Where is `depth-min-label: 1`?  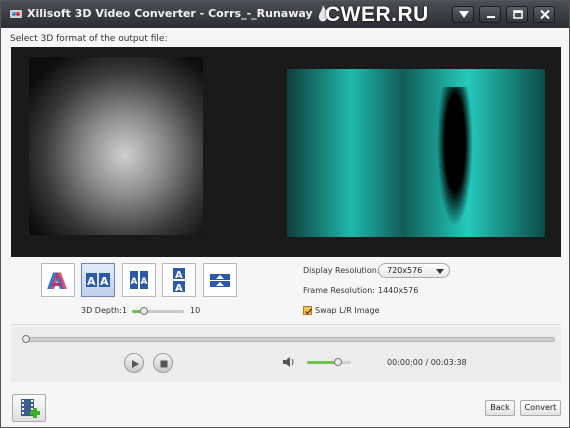 depth-min-label: 1 is located at coordinates (125, 310).